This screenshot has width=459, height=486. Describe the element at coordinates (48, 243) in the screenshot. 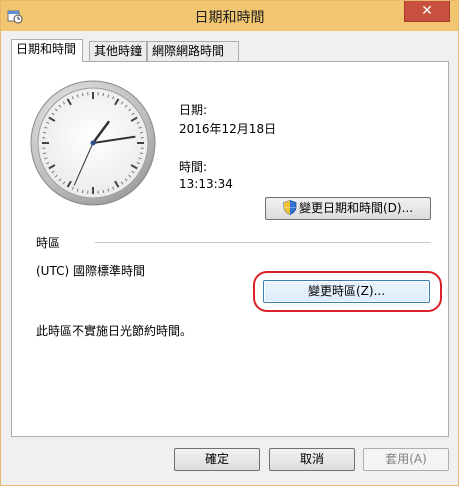

I see `timezone-section-label: 時區` at that location.